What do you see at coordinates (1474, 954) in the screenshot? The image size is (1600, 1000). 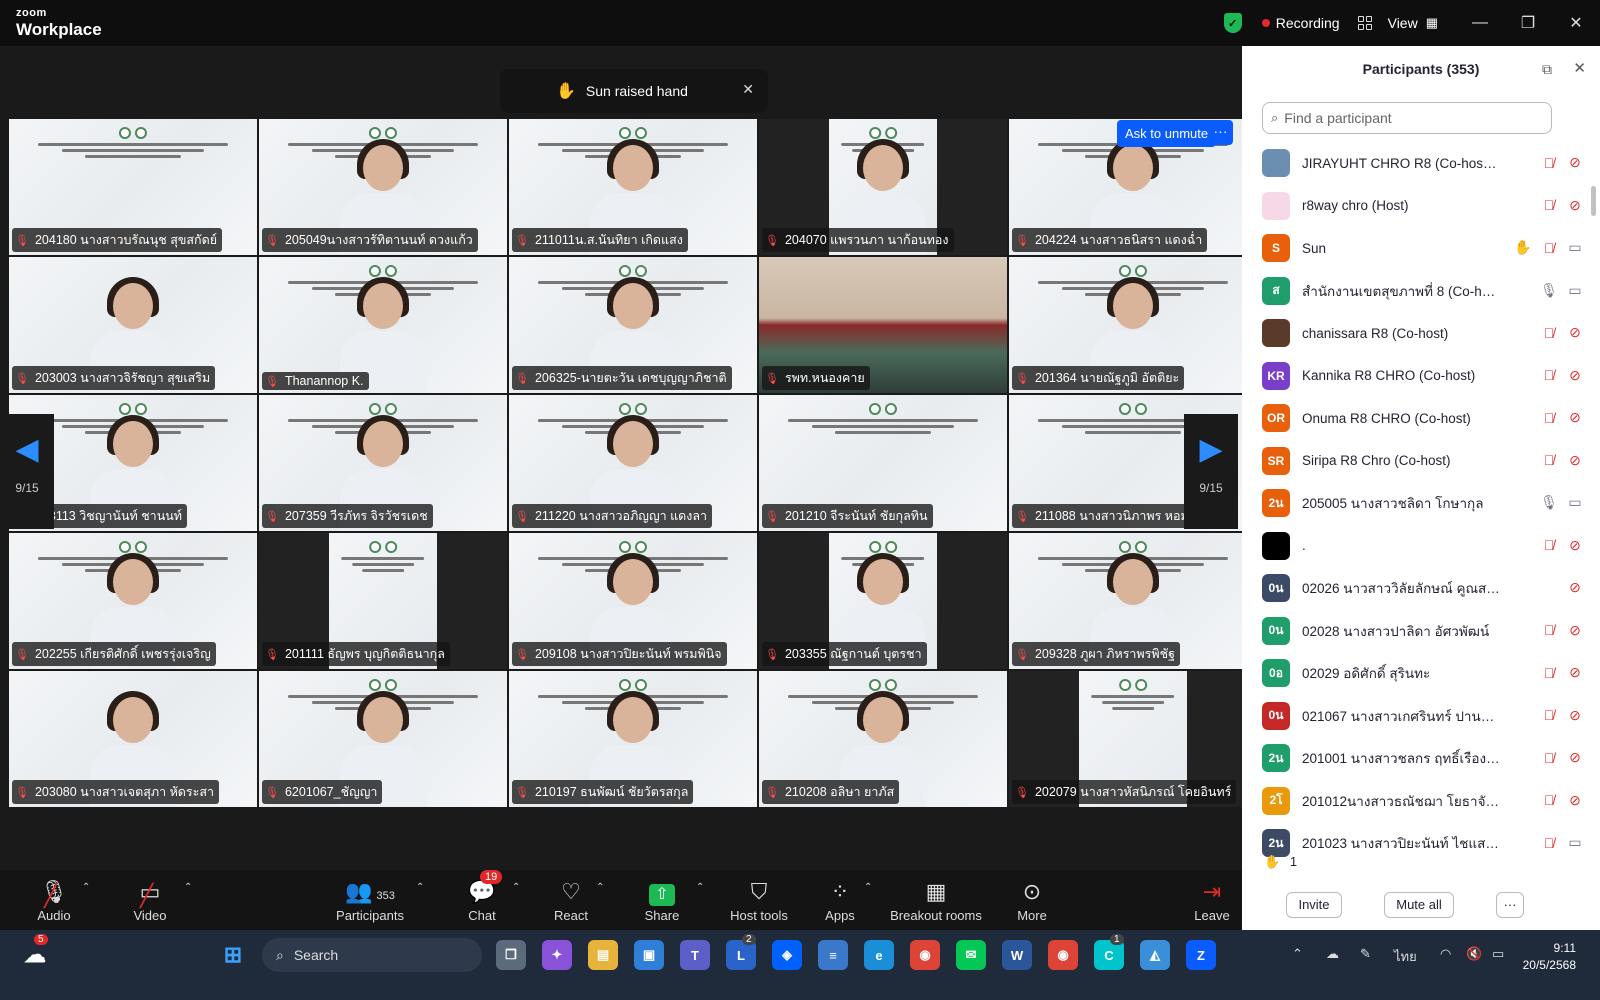 I see `volume-muted-icon: 🔇` at bounding box center [1474, 954].